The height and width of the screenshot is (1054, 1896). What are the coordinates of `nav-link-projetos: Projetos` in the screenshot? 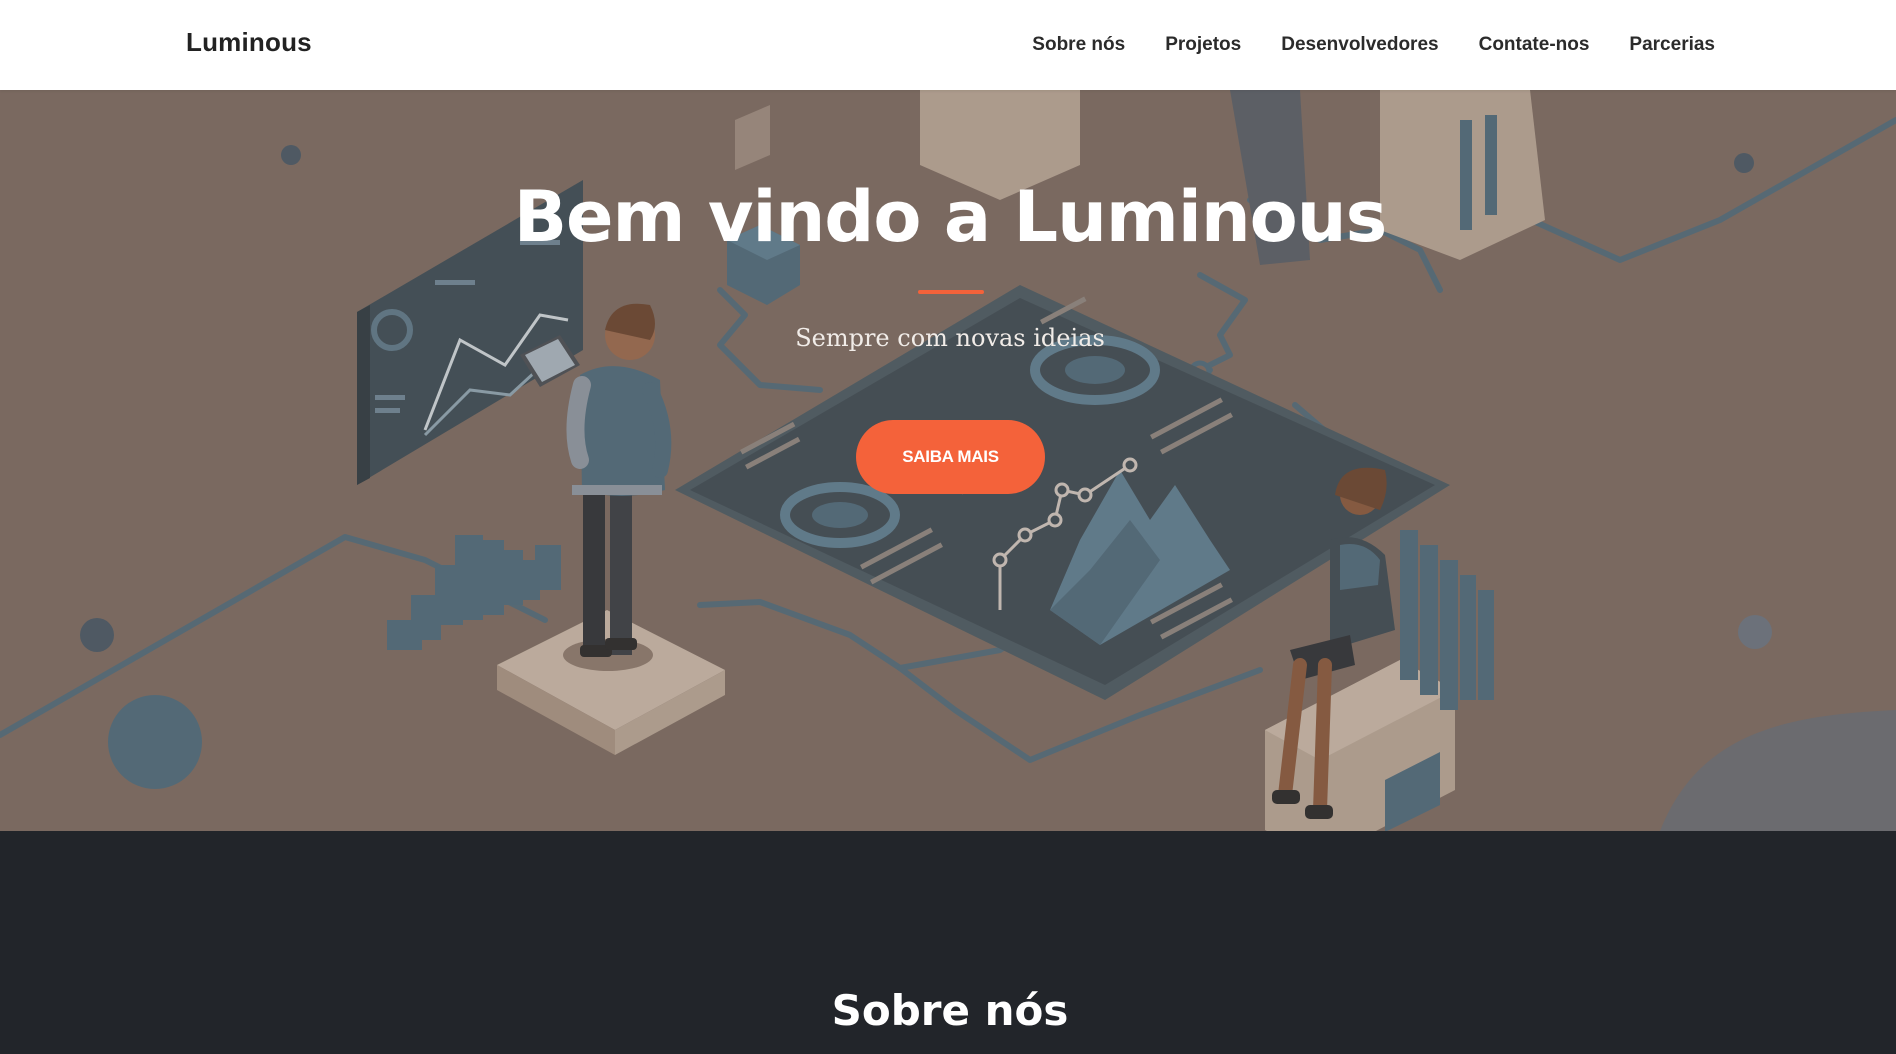 It's located at (1203, 45).